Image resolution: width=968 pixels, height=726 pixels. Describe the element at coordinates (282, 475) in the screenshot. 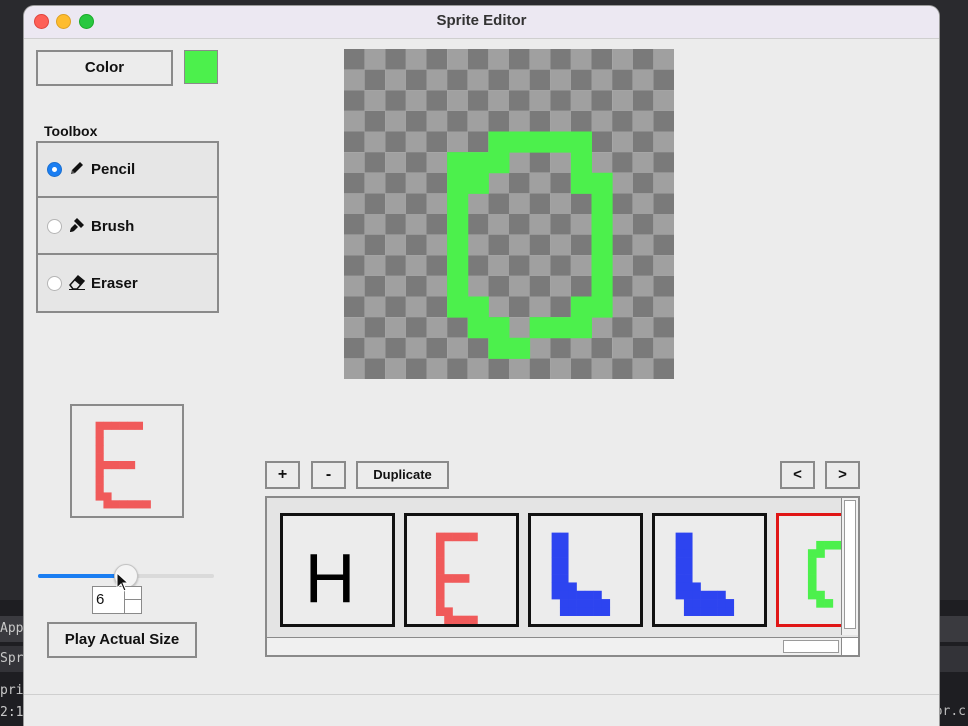

I see `add-frame-button: +` at that location.